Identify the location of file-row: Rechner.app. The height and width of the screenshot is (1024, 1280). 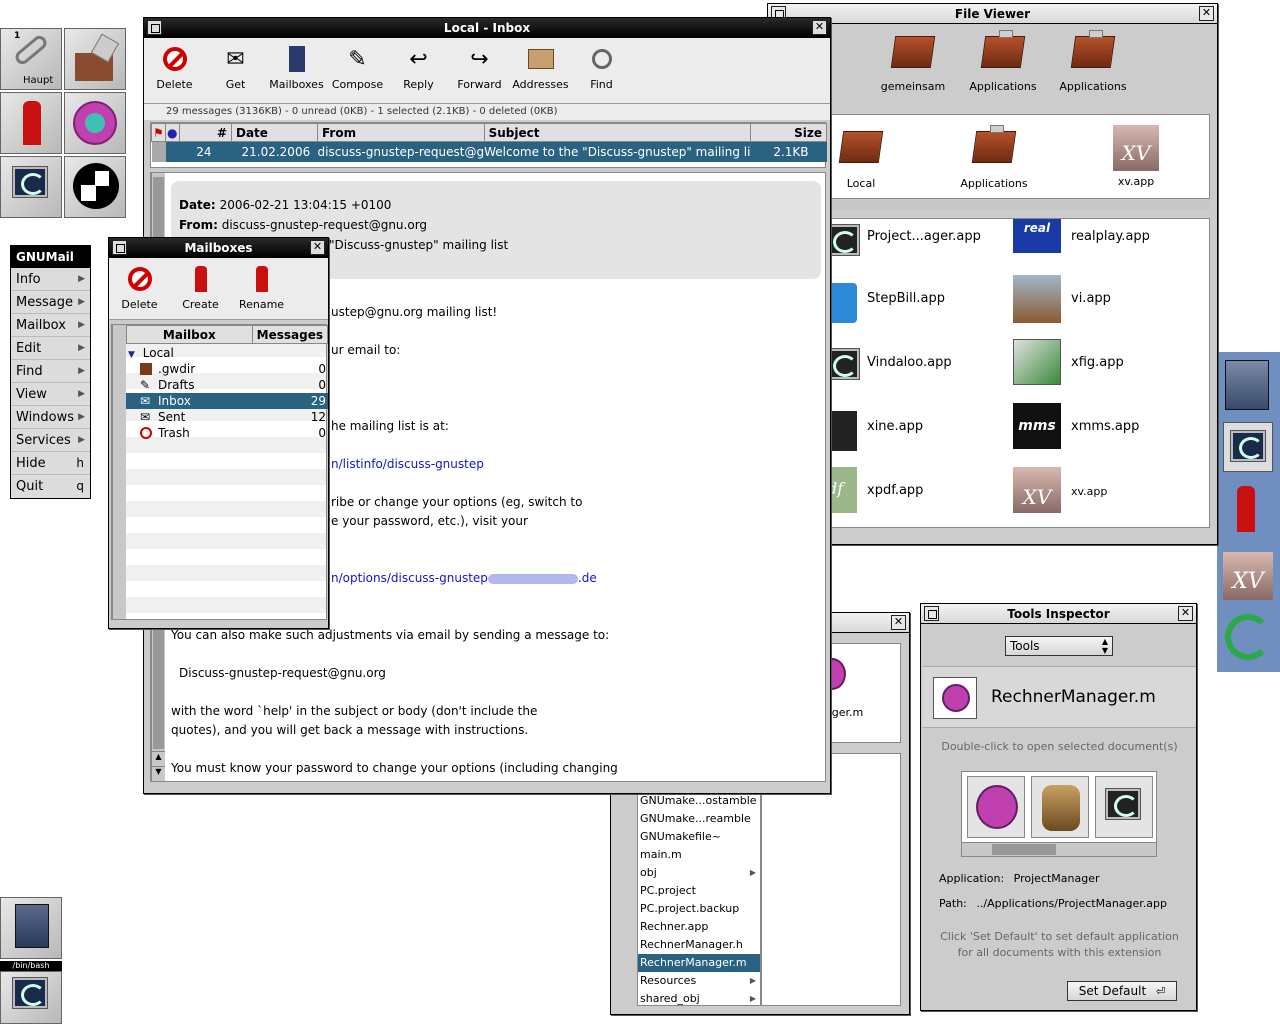
(699, 927).